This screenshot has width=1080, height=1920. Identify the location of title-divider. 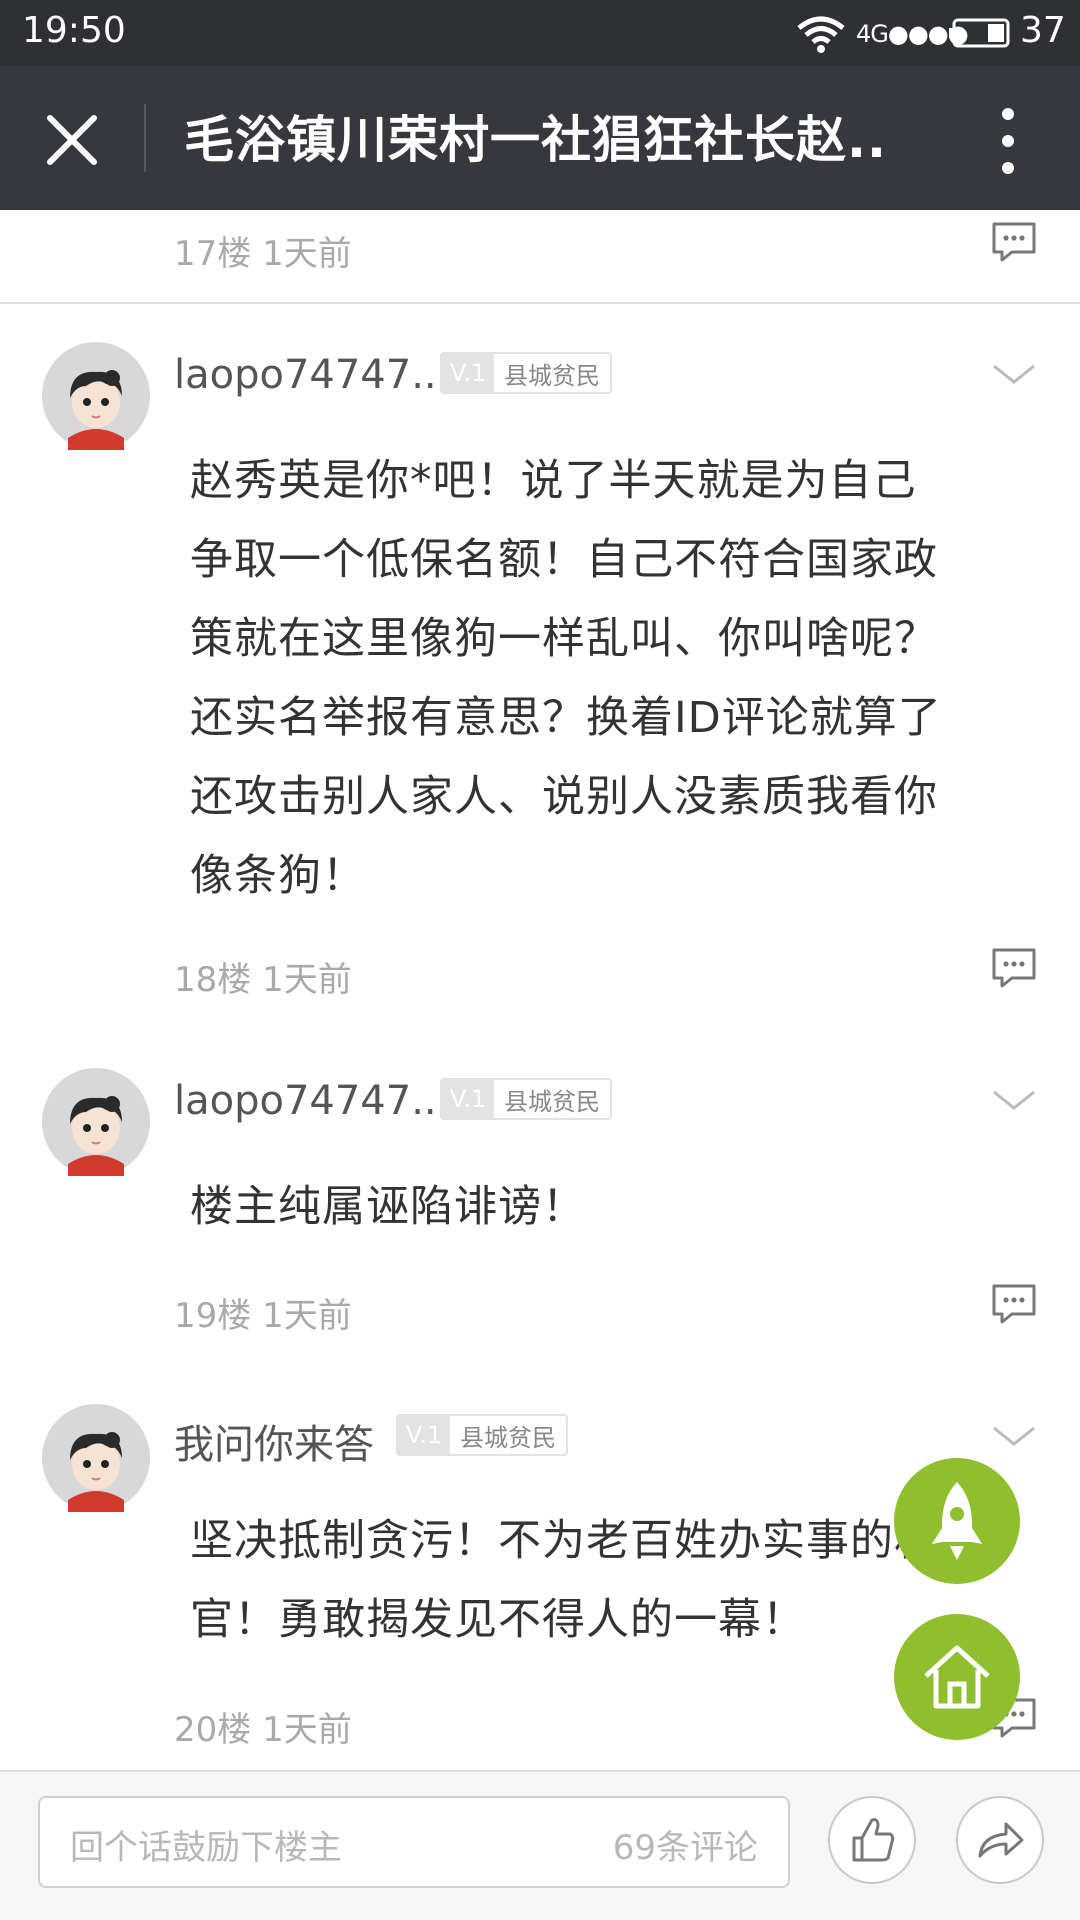
(145, 138).